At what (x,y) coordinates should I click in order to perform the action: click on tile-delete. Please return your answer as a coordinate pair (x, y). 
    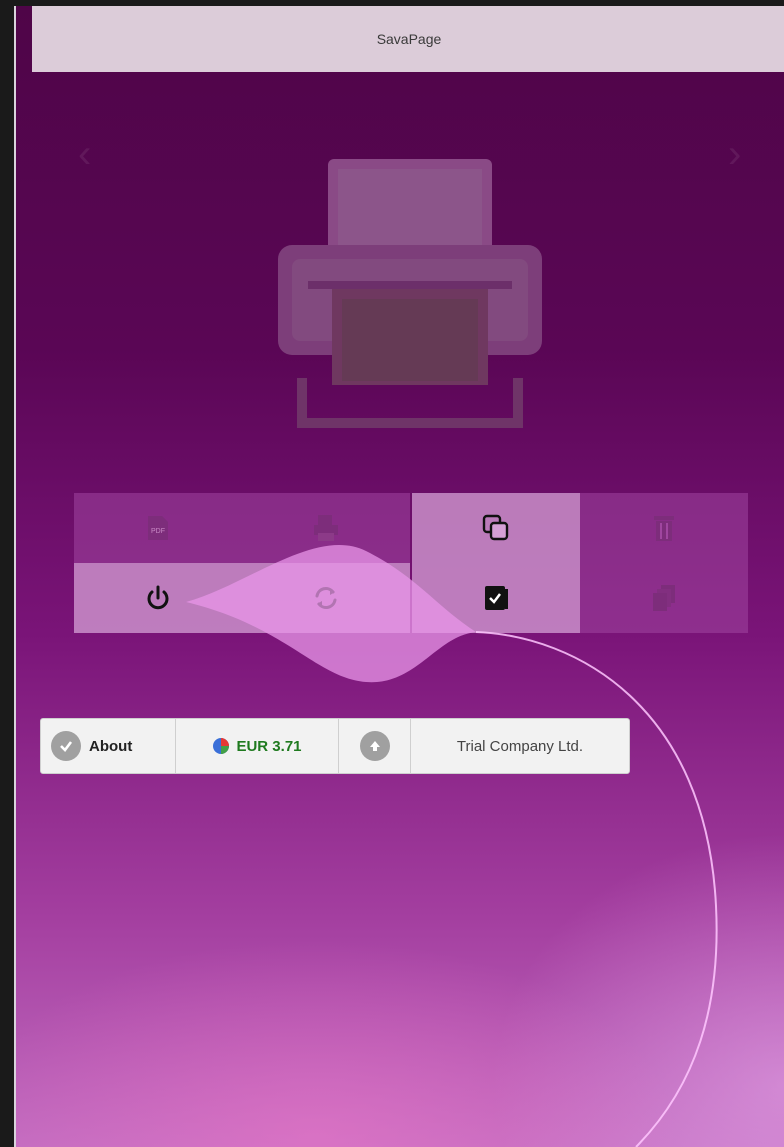
    Looking at the image, I should click on (664, 528).